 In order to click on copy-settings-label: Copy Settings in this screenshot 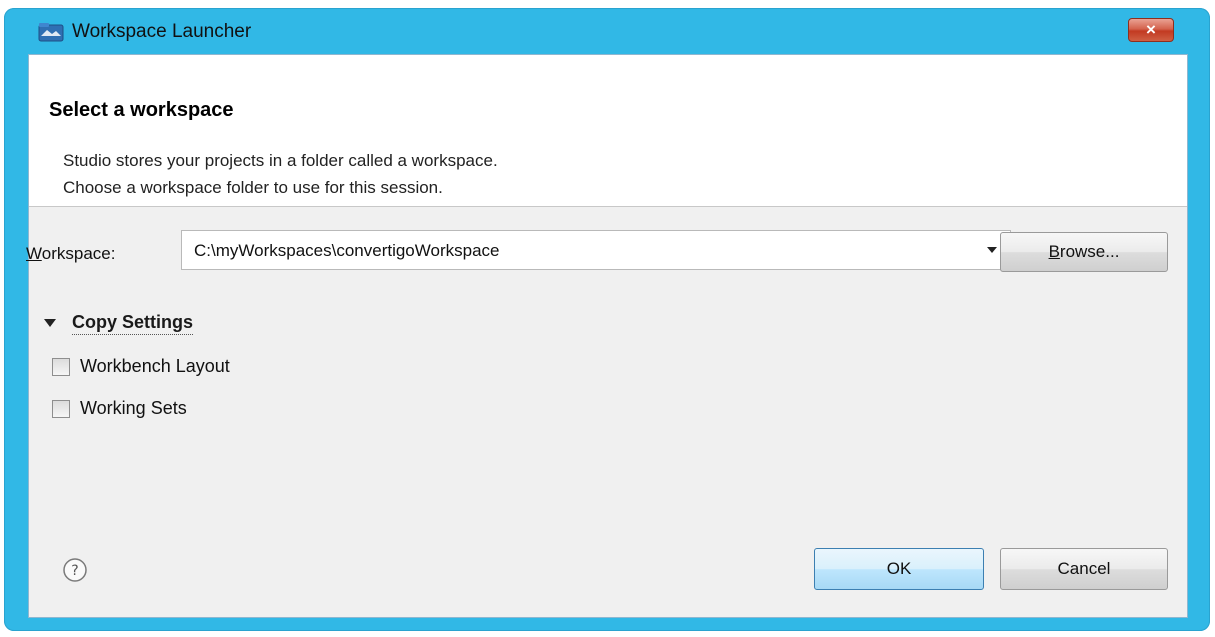, I will do `click(133, 323)`.